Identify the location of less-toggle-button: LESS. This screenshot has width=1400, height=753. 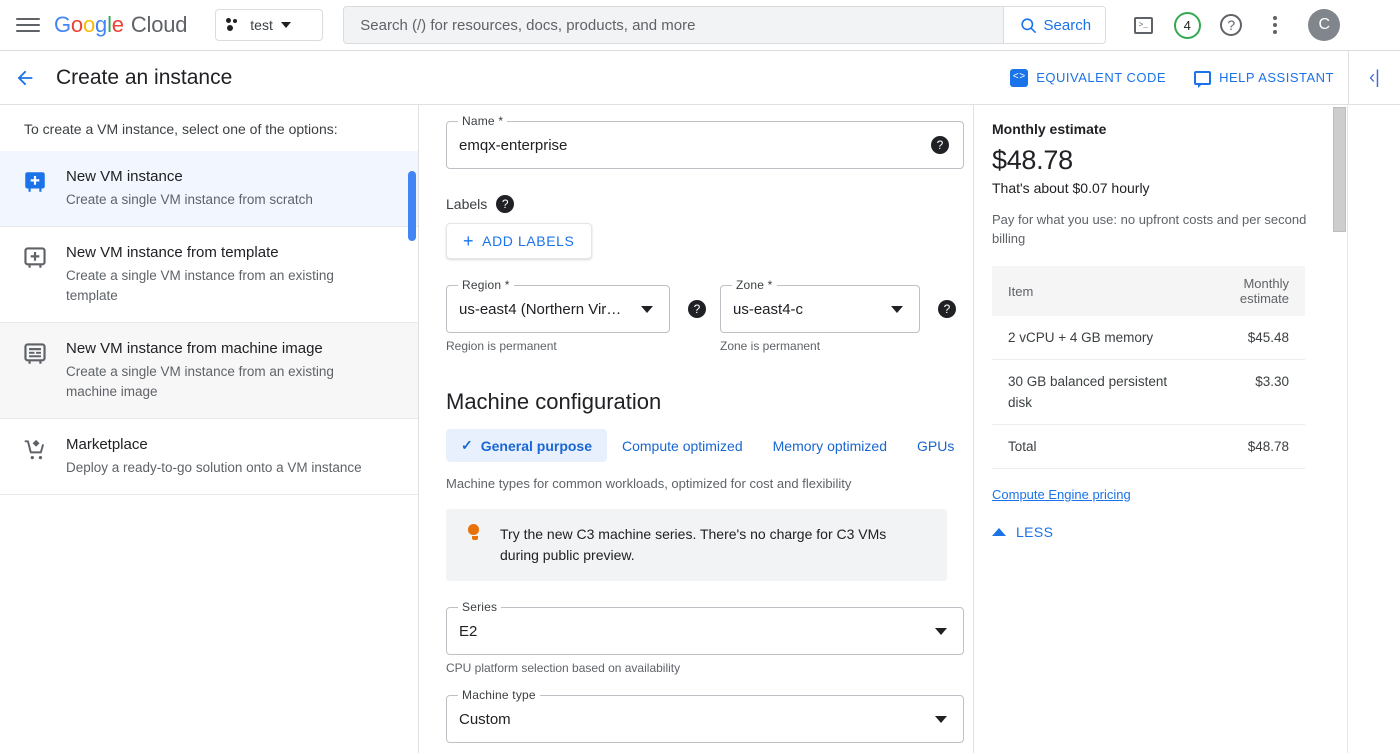
(1158, 532).